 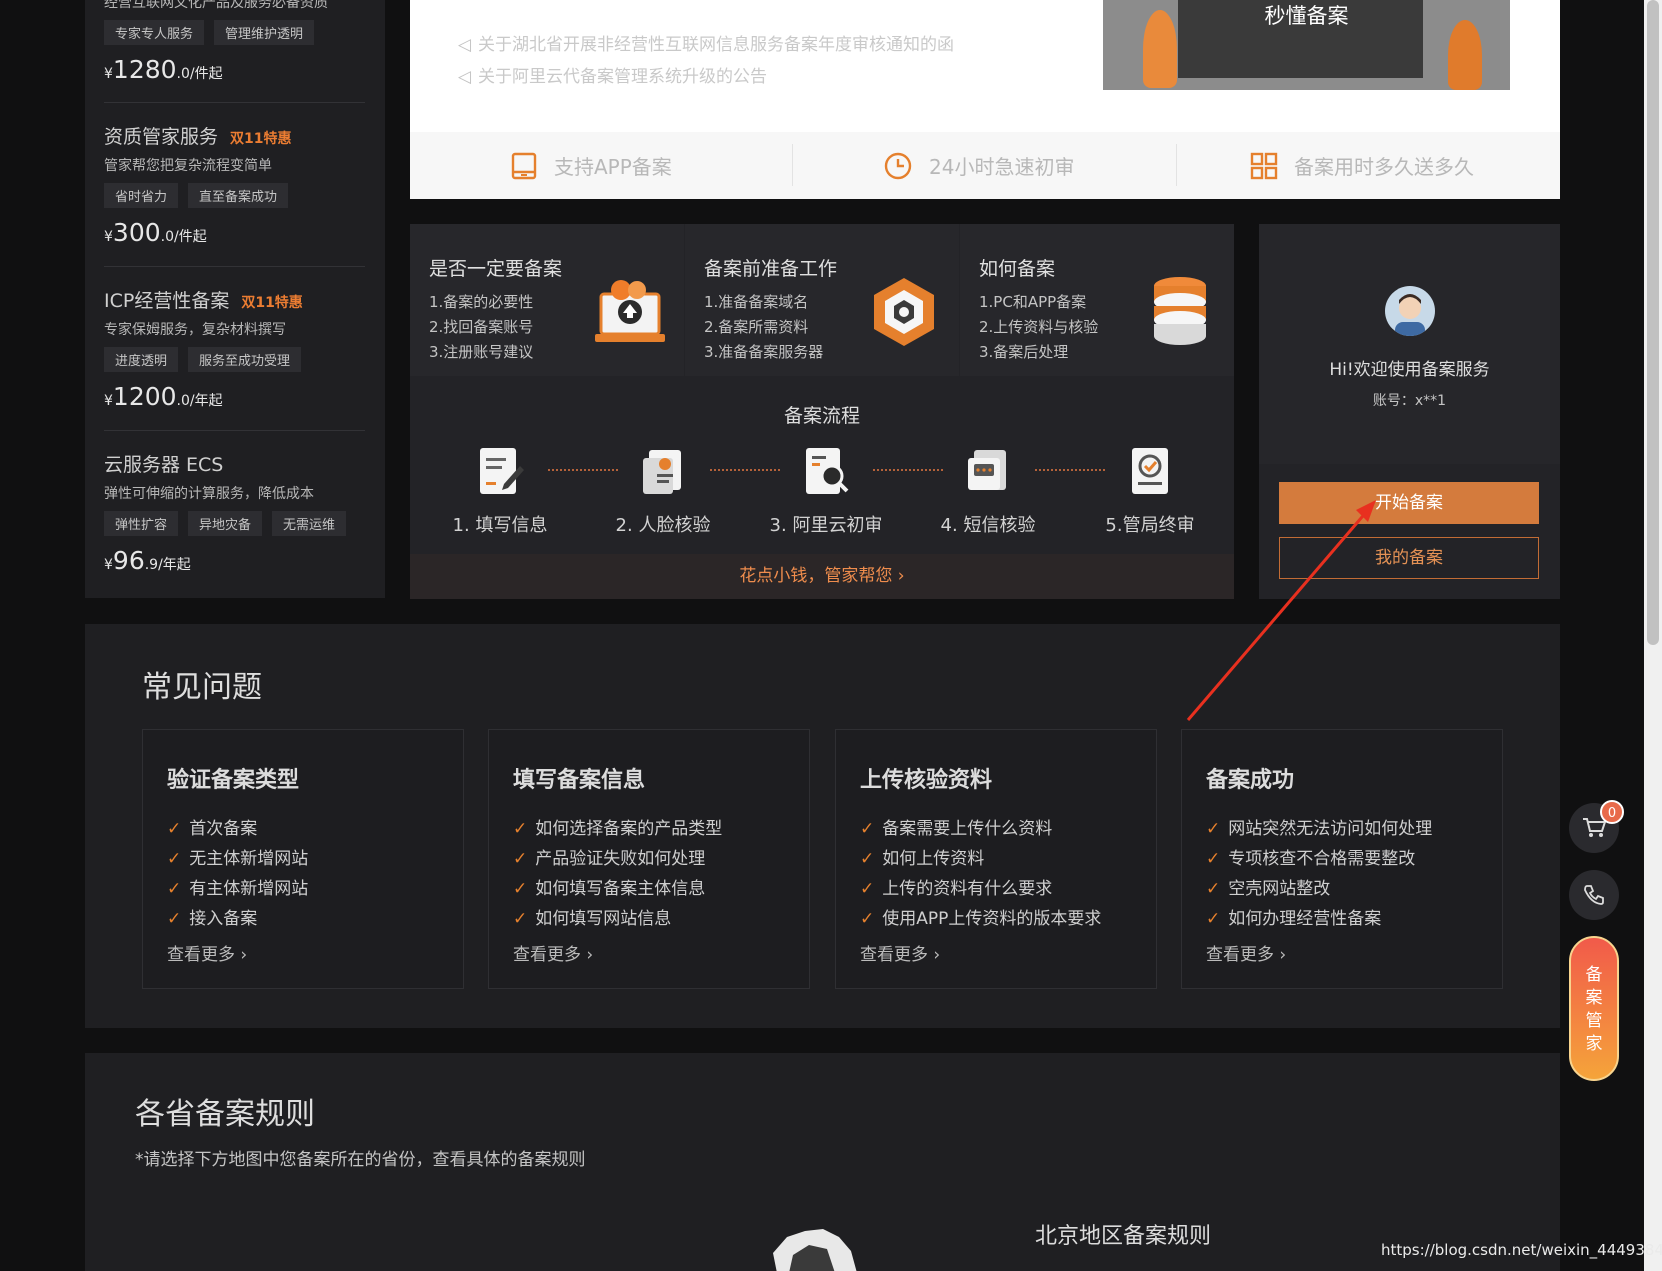 What do you see at coordinates (198, 137) in the screenshot?
I see `product-name: 资质管家服务 双11特惠` at bounding box center [198, 137].